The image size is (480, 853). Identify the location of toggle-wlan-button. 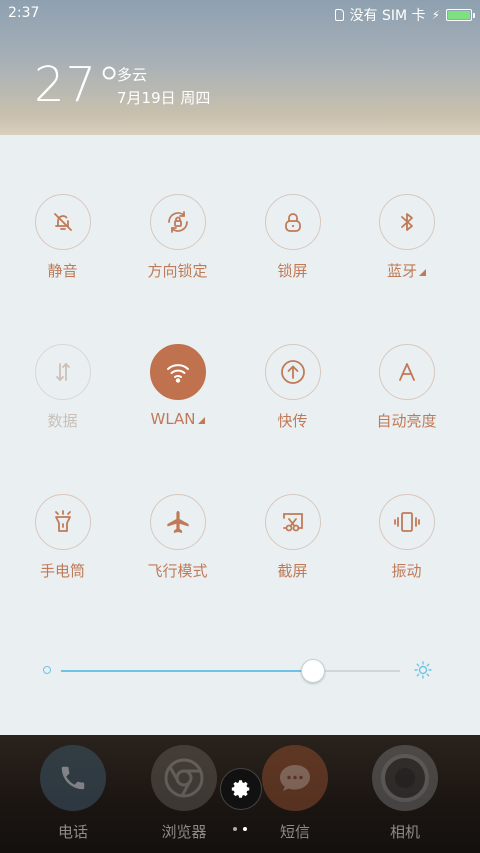
(177, 372).